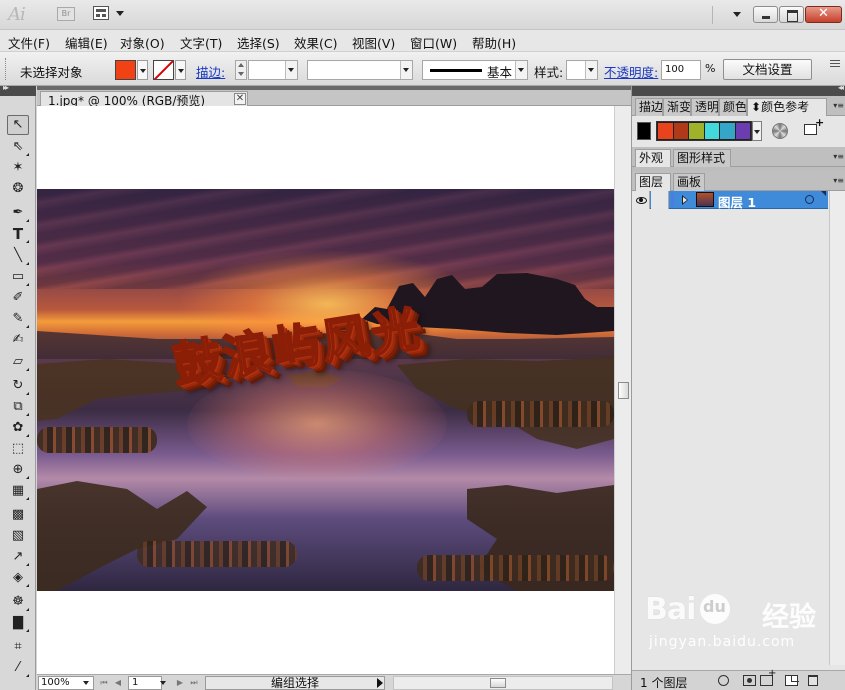 The height and width of the screenshot is (690, 845). What do you see at coordinates (653, 182) in the screenshot?
I see `tab-layers: 图层` at bounding box center [653, 182].